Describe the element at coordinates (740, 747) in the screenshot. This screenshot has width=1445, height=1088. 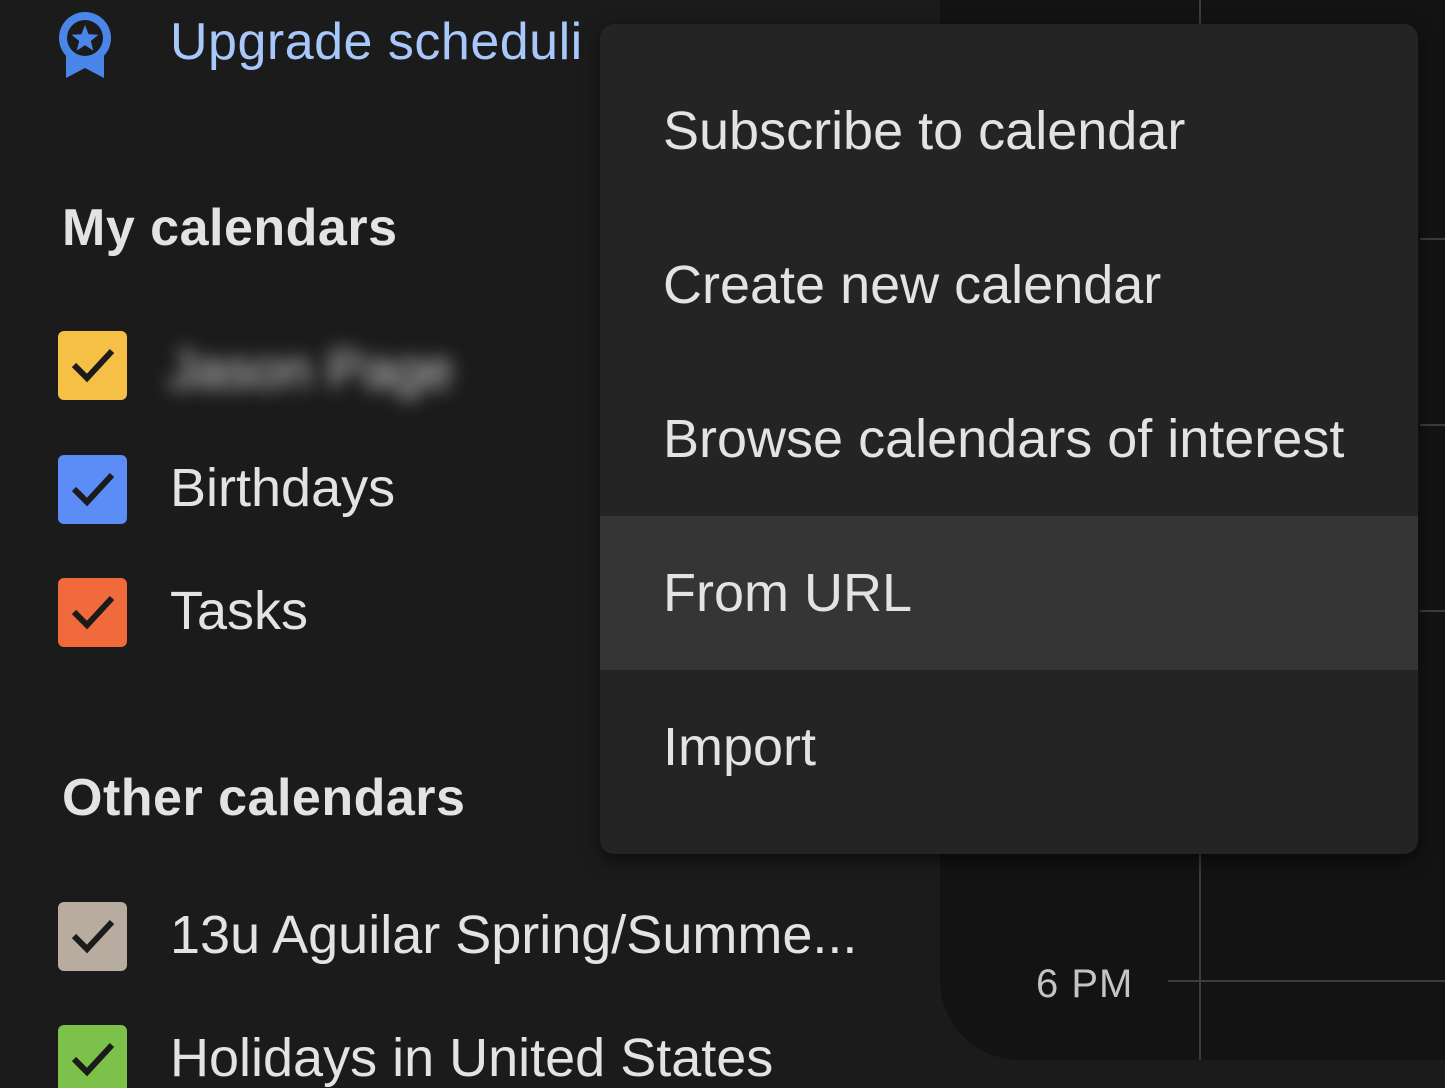
I see `menu-item-label: Import` at that location.